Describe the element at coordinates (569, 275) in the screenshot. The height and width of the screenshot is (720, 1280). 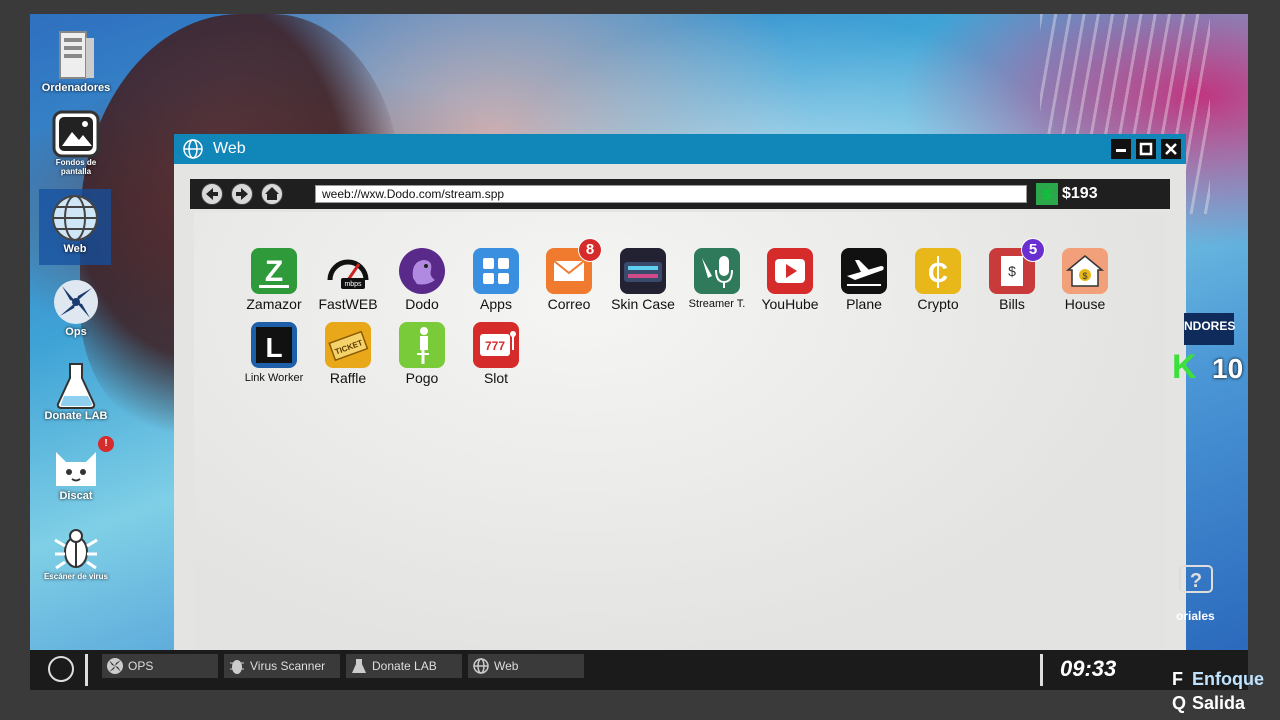
I see `app-correo: 8 Correo` at that location.